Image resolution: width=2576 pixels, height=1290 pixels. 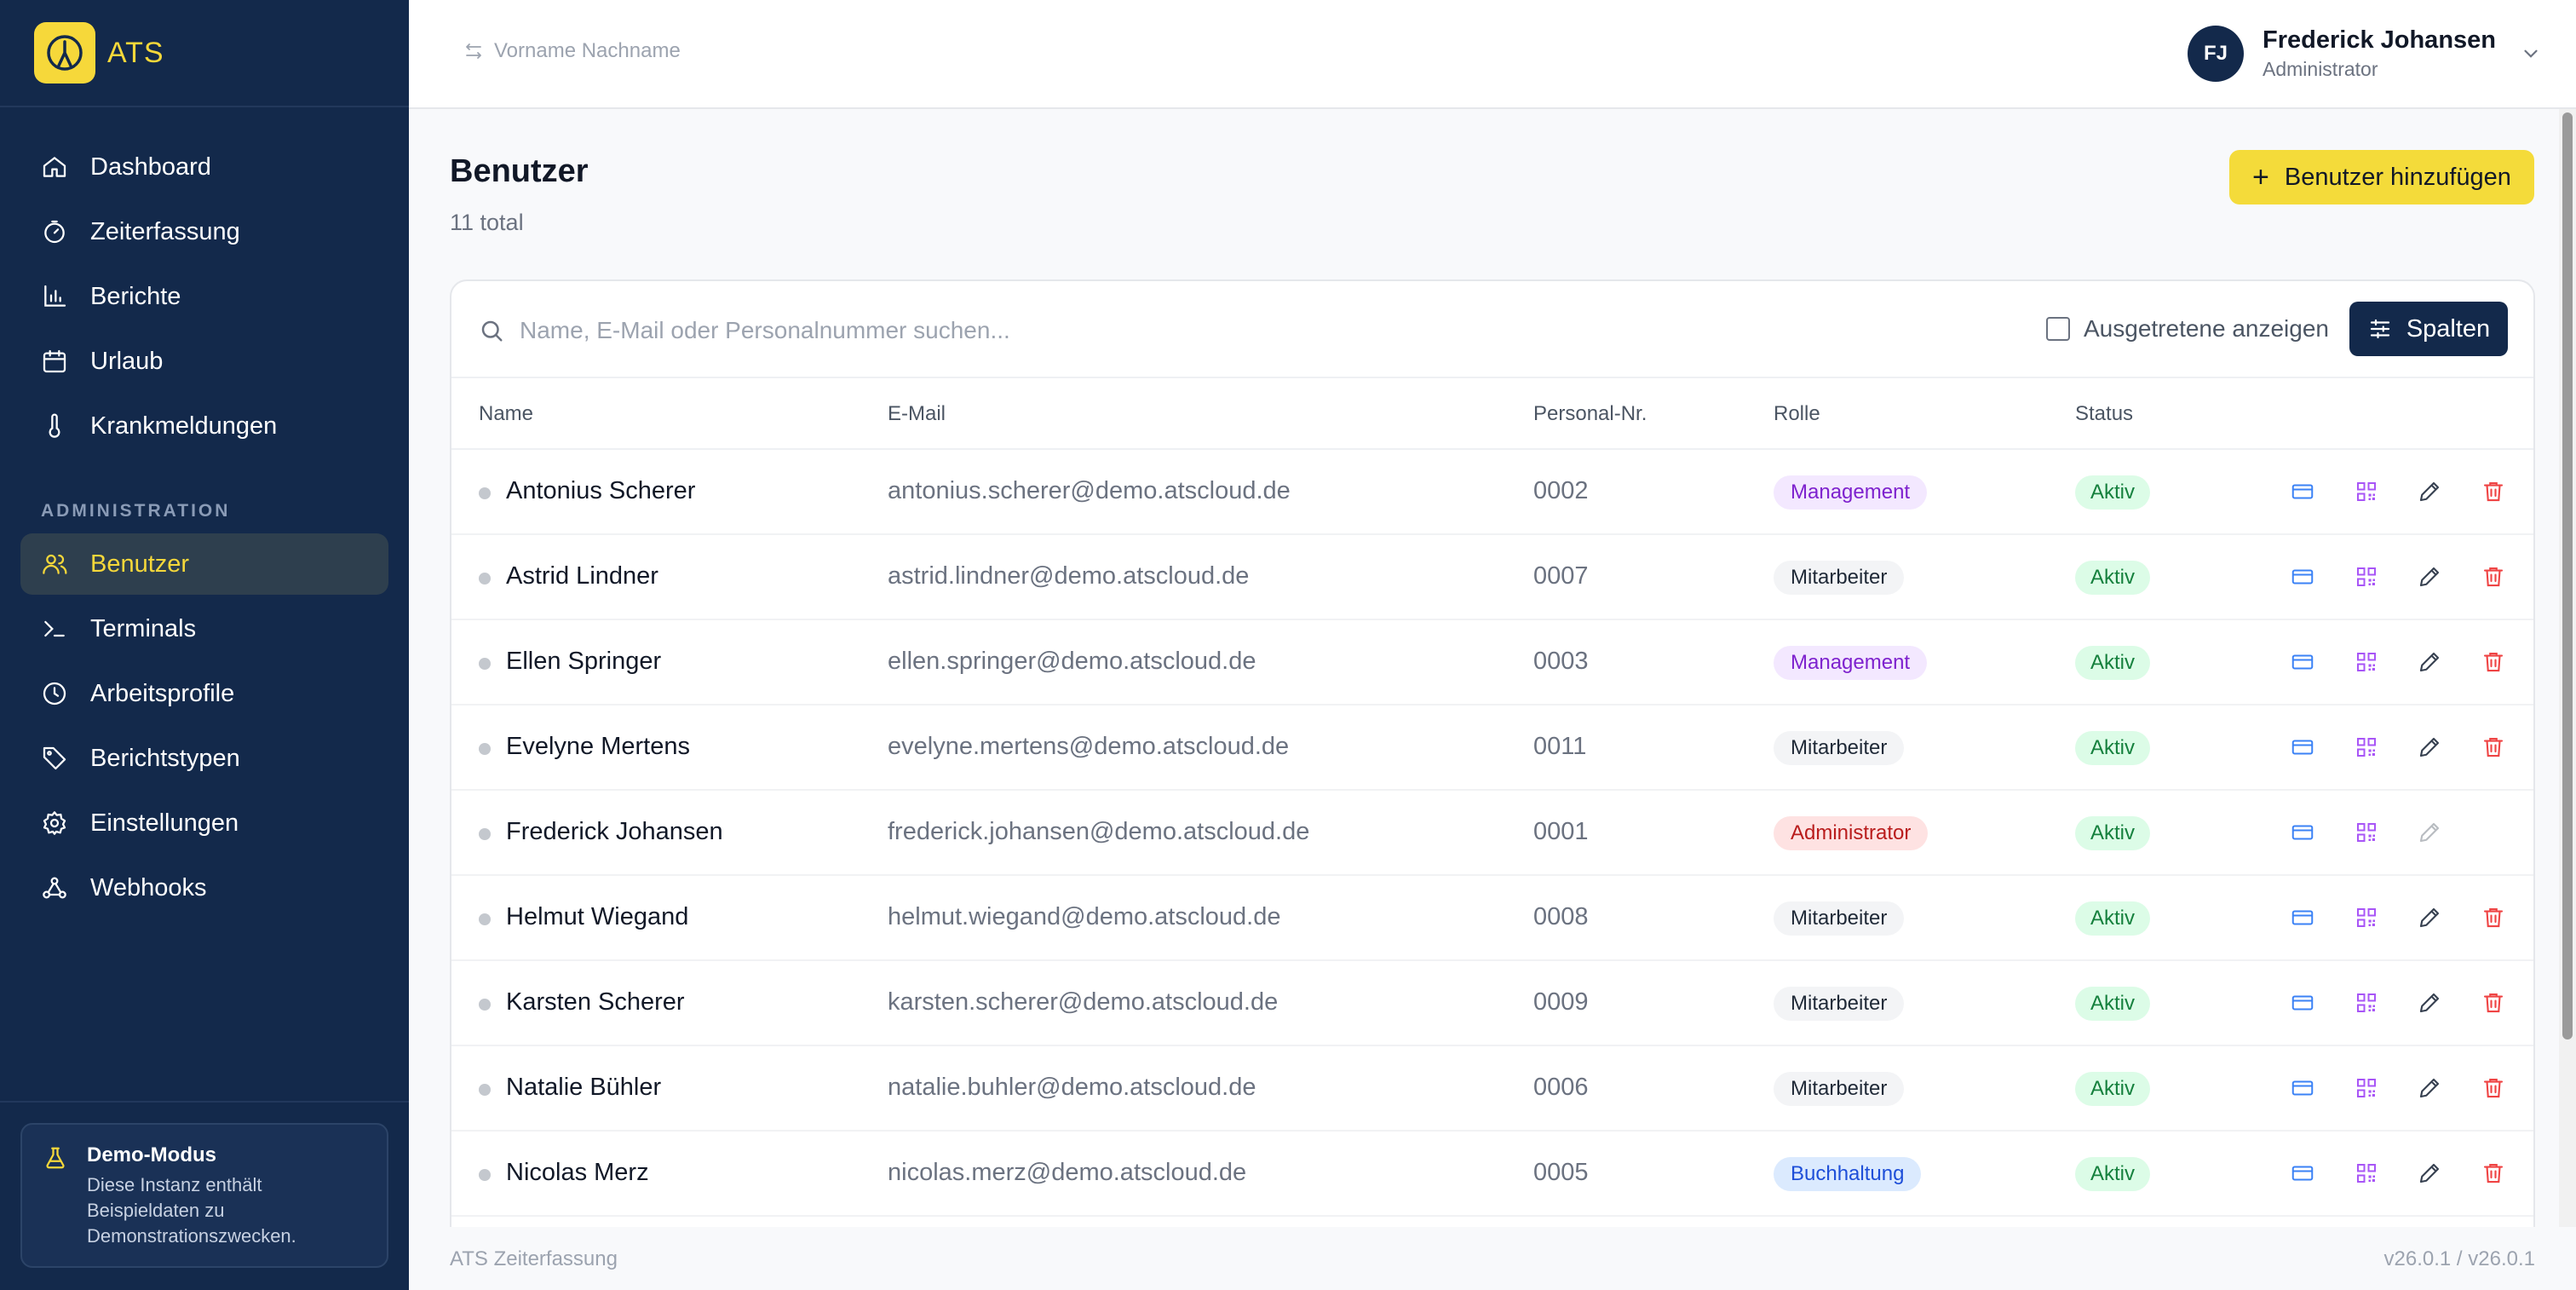 I want to click on user-name-cell: Frederick Johansen, so click(x=615, y=832).